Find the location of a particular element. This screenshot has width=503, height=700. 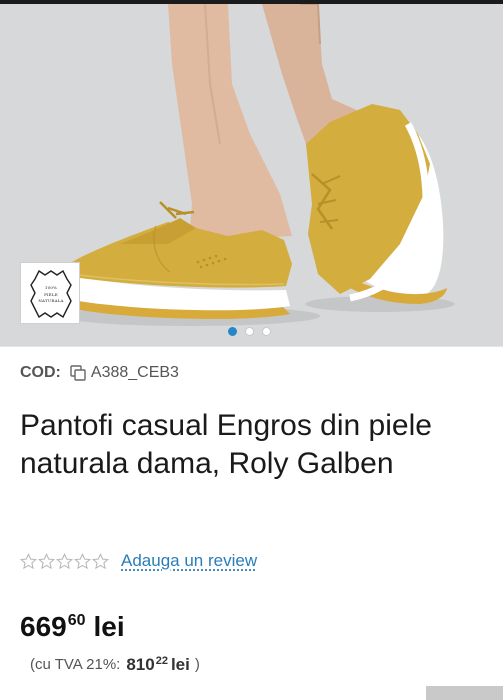

divider is located at coordinates (251, 346).